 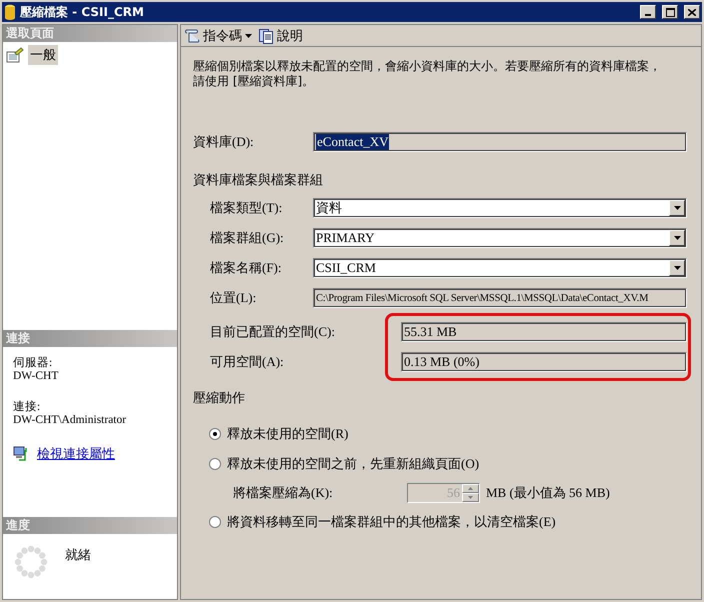 I want to click on field-label: 檔案群組(G):, so click(x=247, y=238).